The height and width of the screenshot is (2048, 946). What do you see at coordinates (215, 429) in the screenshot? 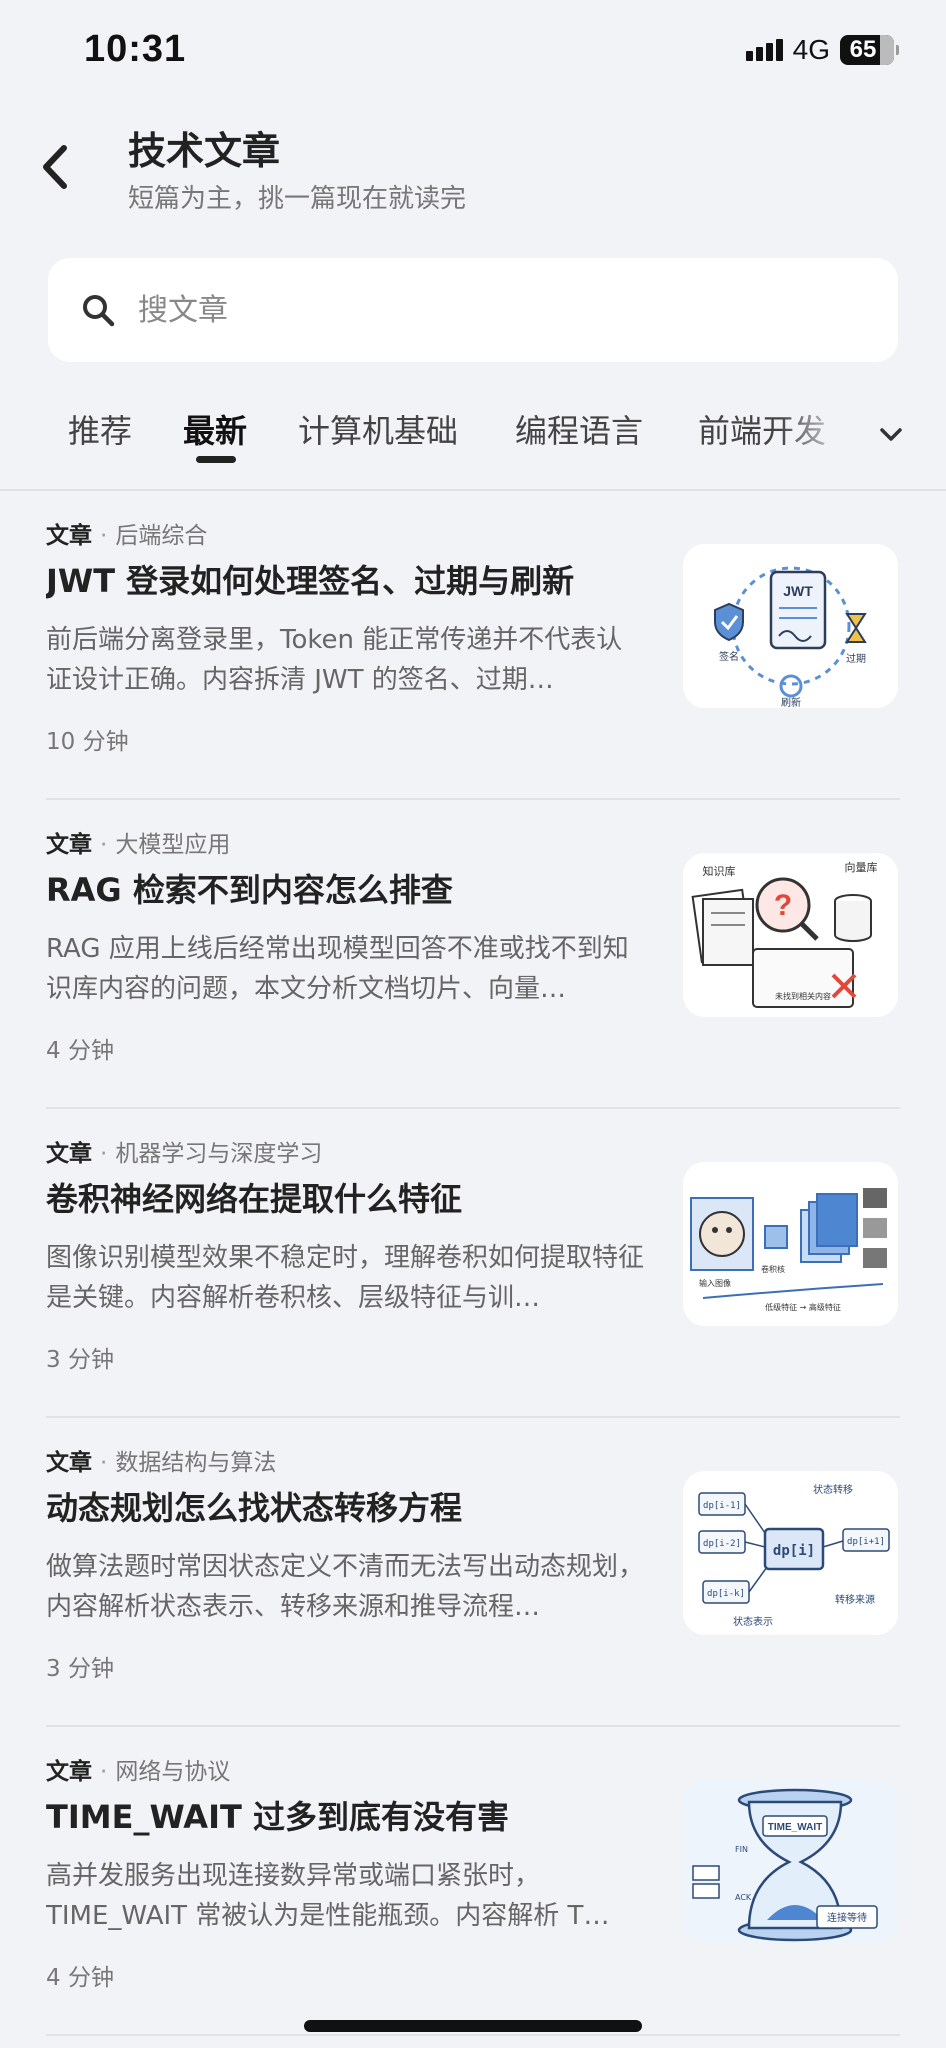
I see `tab-latest: 最新` at bounding box center [215, 429].